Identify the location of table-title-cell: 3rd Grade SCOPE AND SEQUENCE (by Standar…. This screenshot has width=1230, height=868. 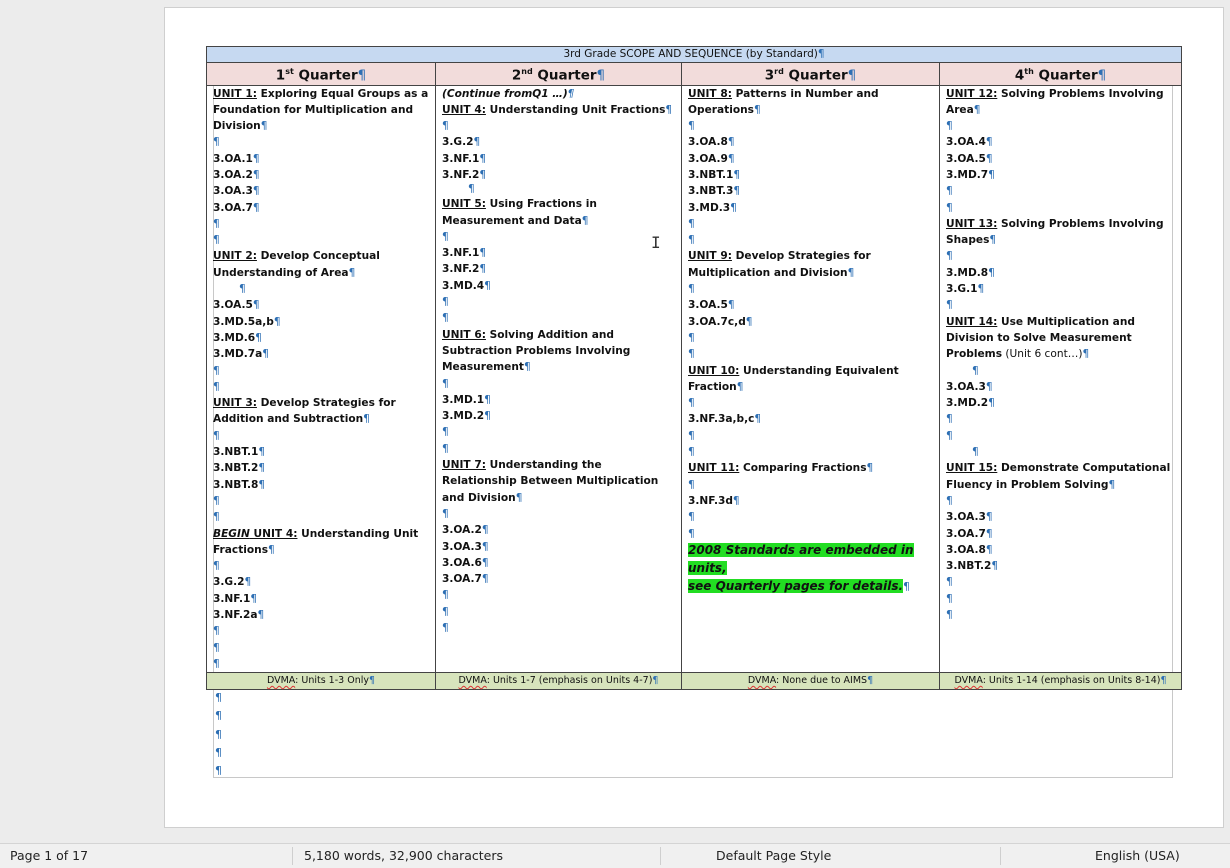
(694, 54).